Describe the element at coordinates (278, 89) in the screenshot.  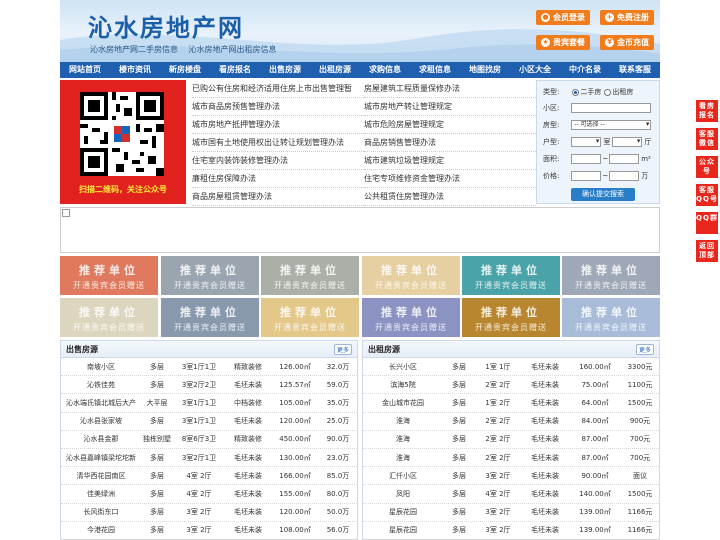
I see `policy-link: 已购公有住房和经济适用住房上市出售管理暂` at that location.